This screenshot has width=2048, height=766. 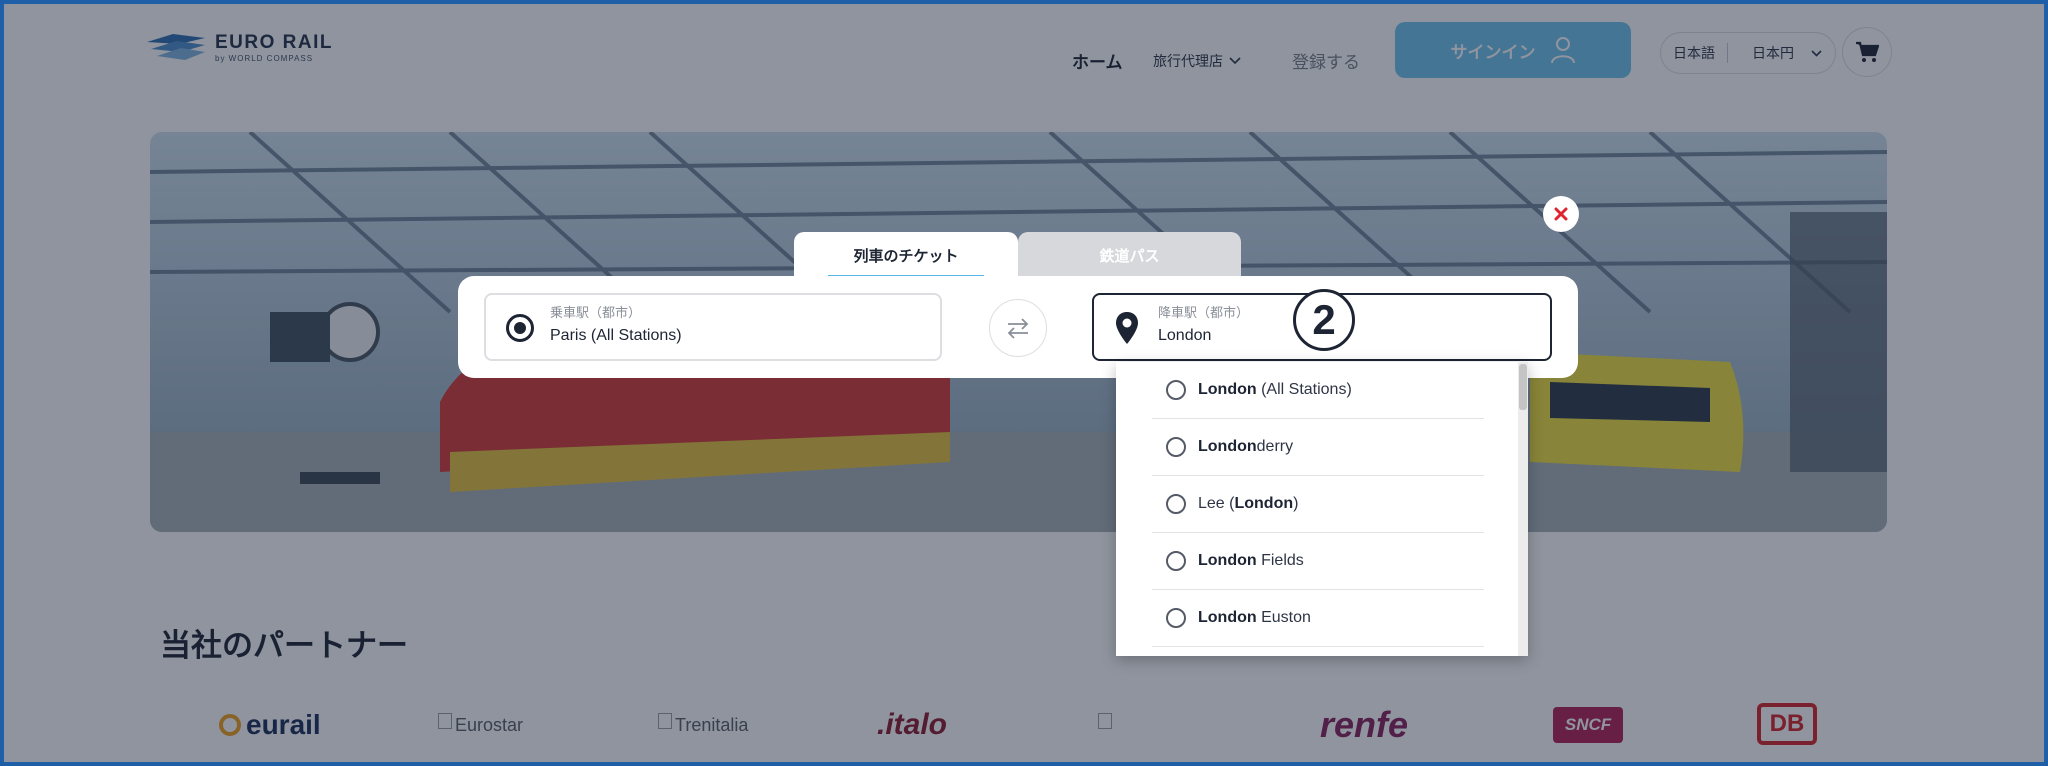 I want to click on tab-train-tickets: 列車のチケット, so click(x=906, y=255).